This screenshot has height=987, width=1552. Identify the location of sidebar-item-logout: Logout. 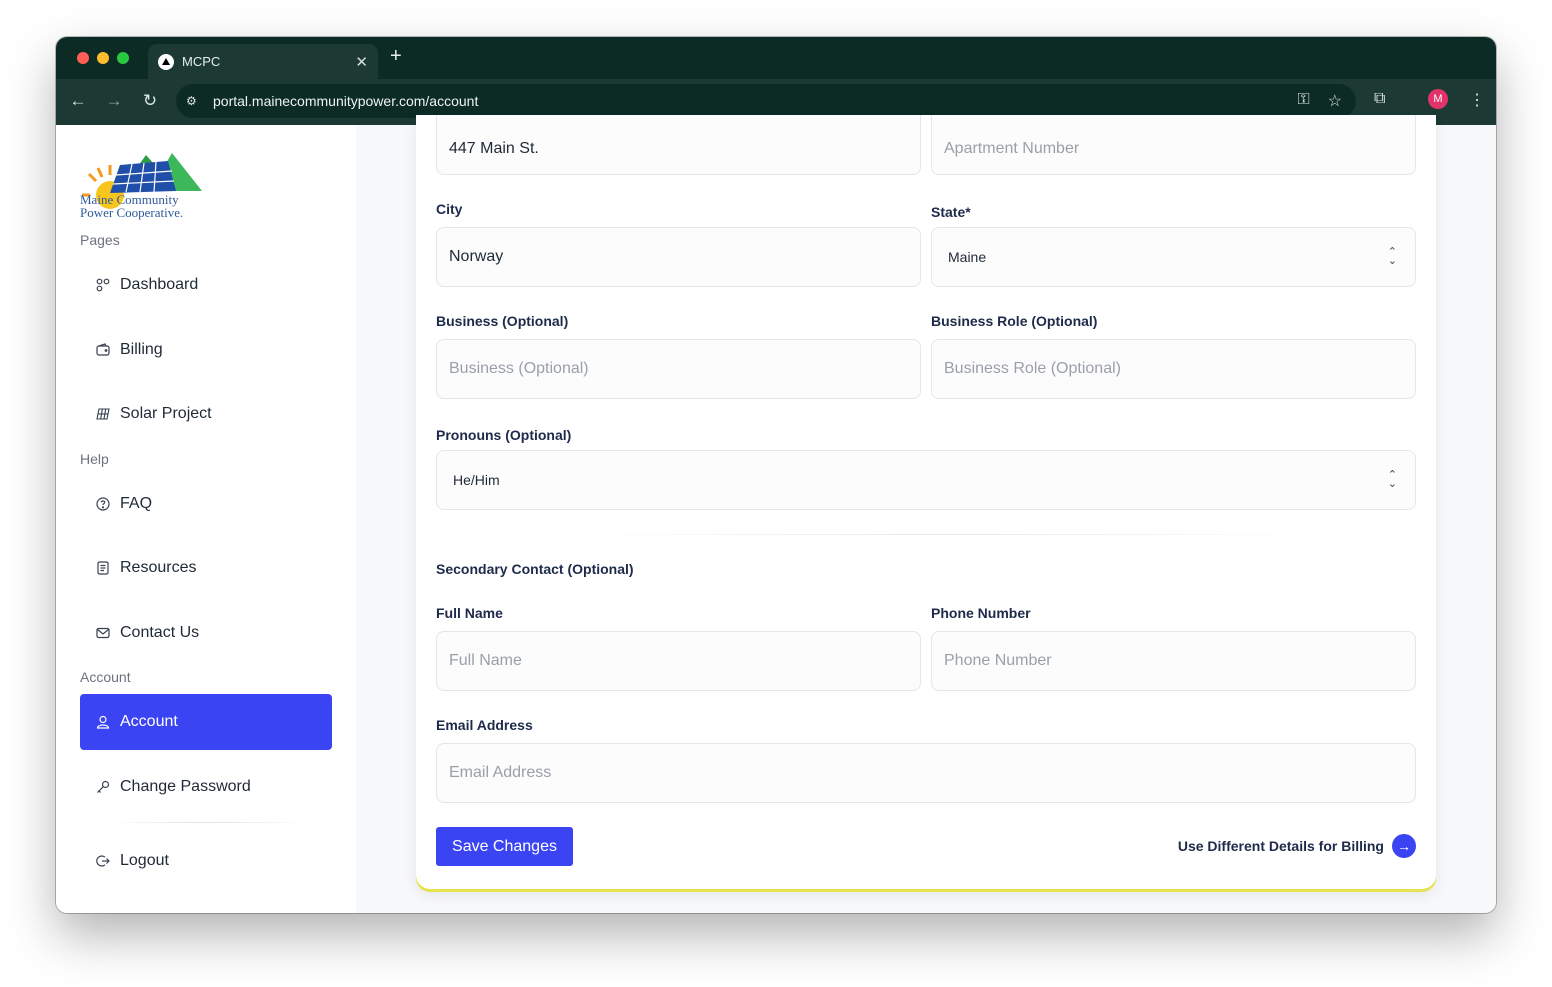
(206, 861).